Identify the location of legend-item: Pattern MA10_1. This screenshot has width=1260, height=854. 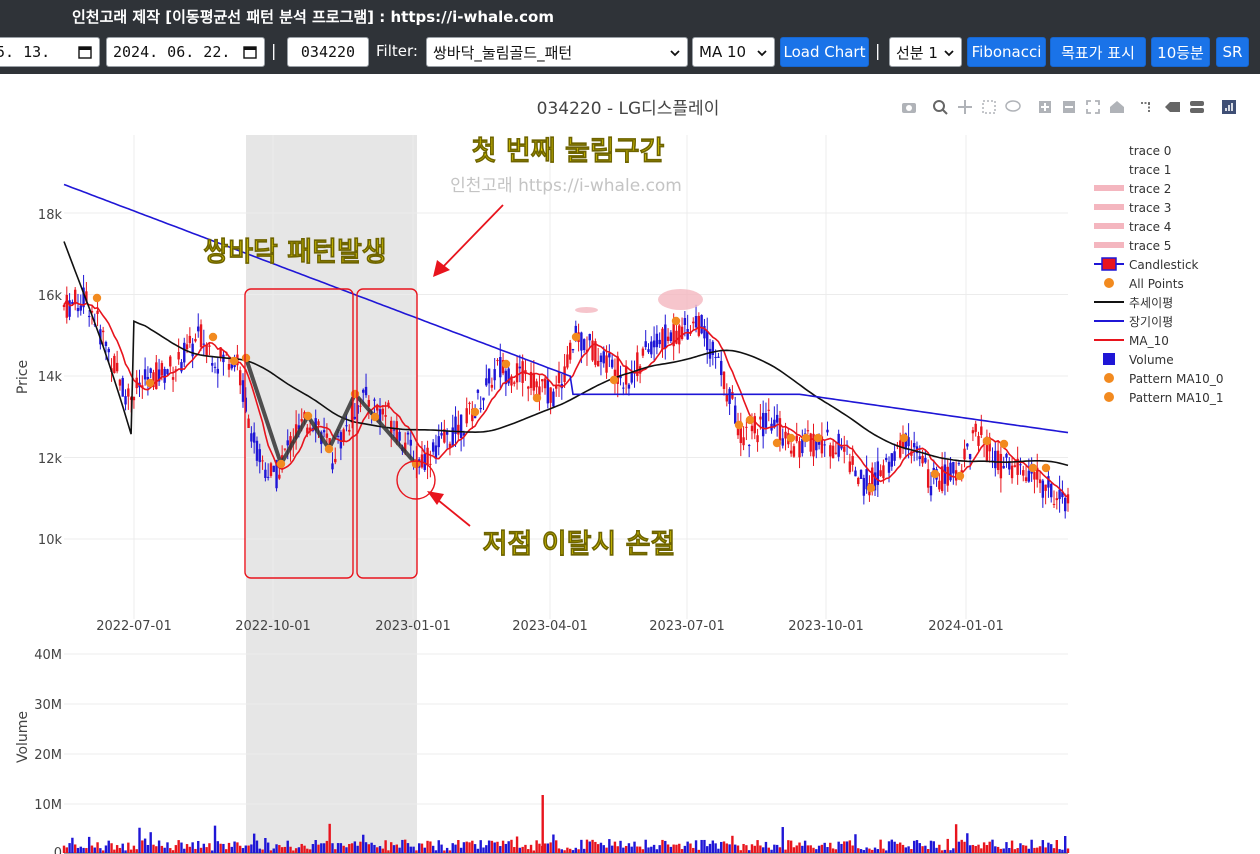
(1163, 398).